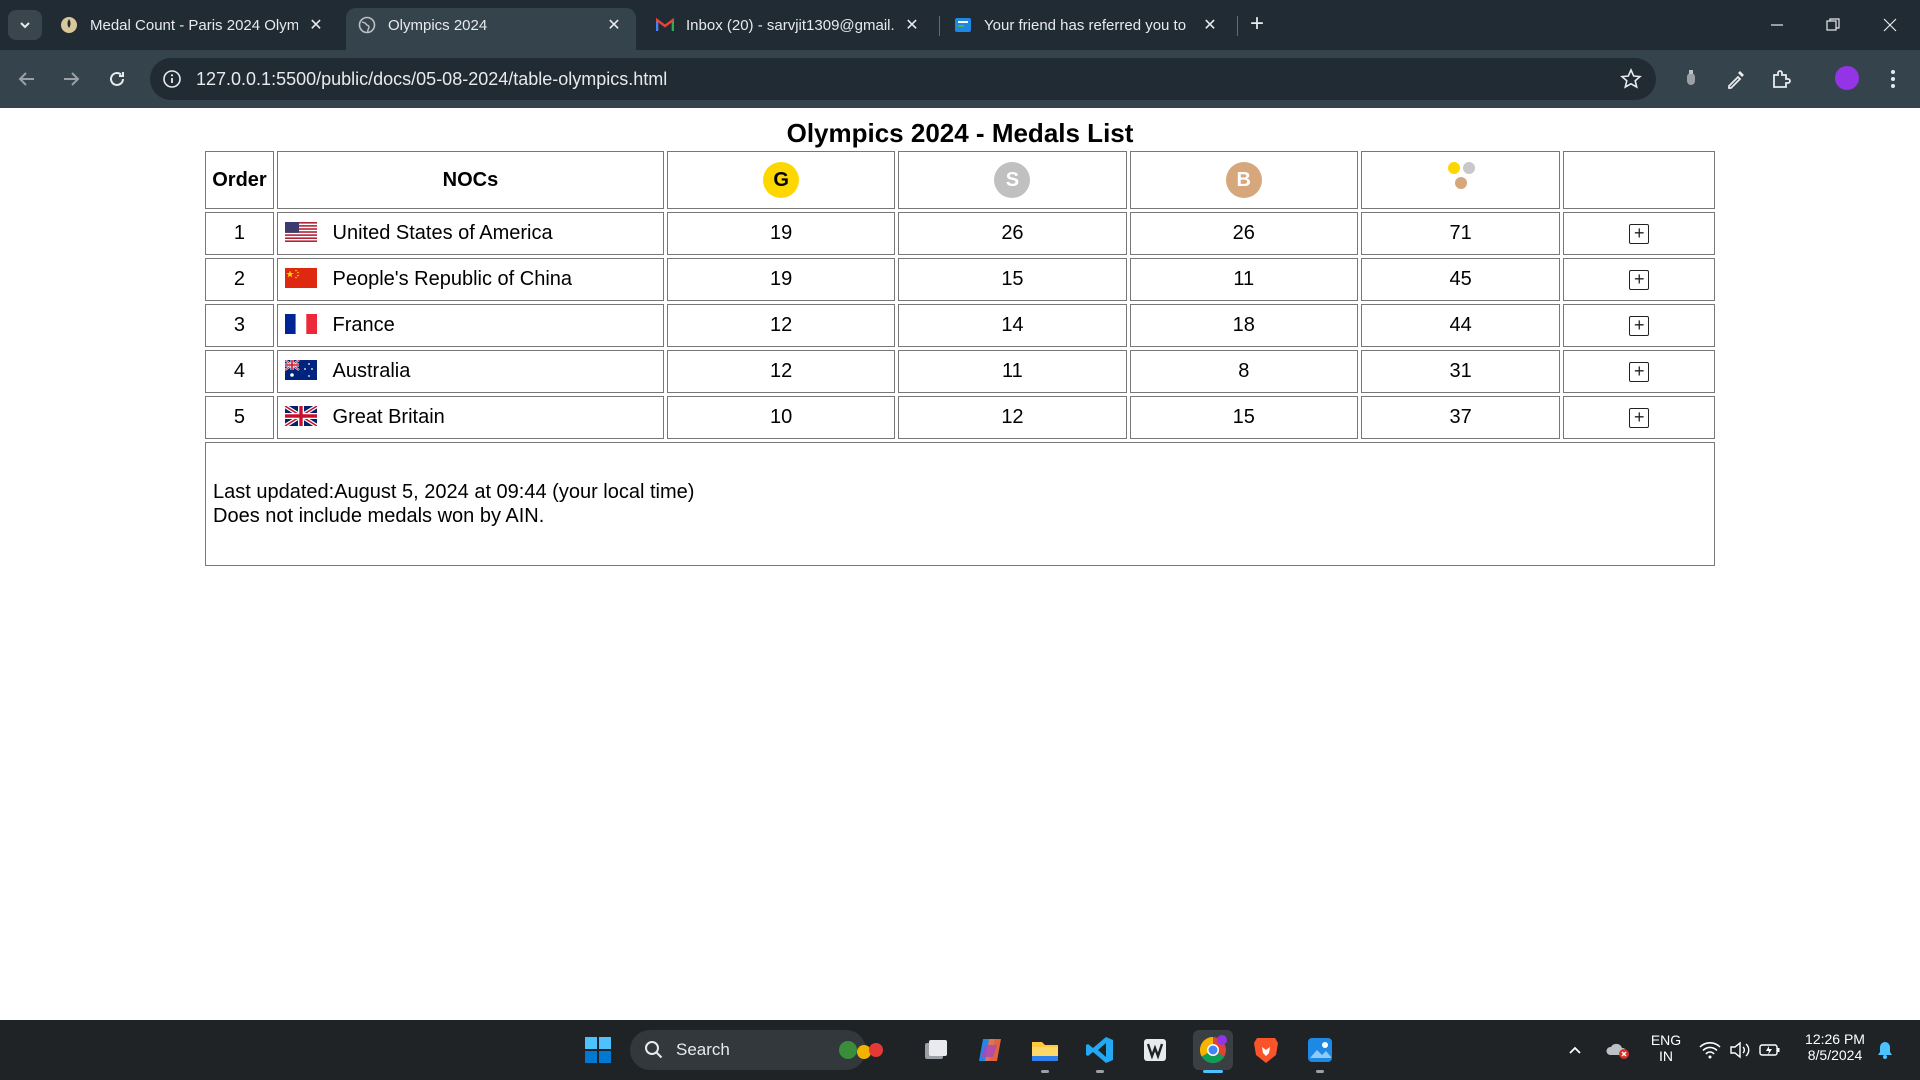  What do you see at coordinates (239, 233) in the screenshot?
I see `order-cell: 1` at bounding box center [239, 233].